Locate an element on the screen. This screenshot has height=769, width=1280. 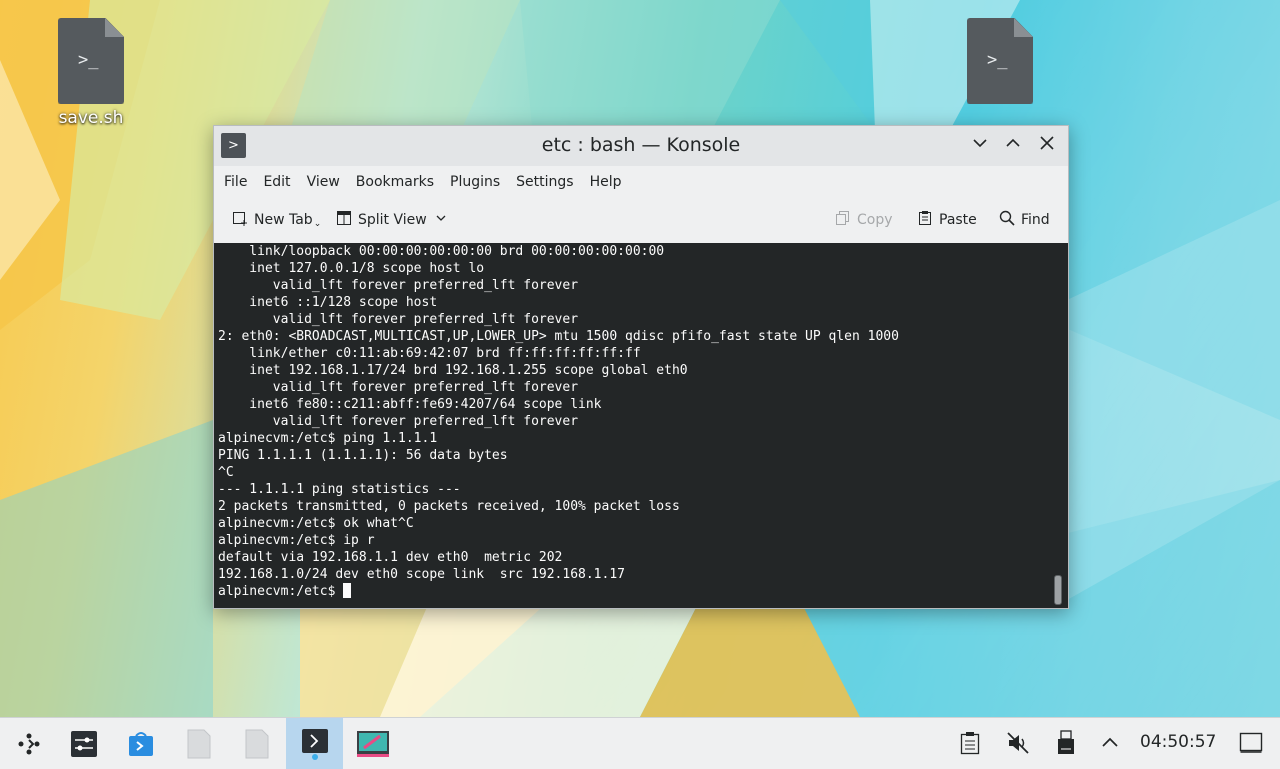
show-desktop-icon is located at coordinates (1251, 742).